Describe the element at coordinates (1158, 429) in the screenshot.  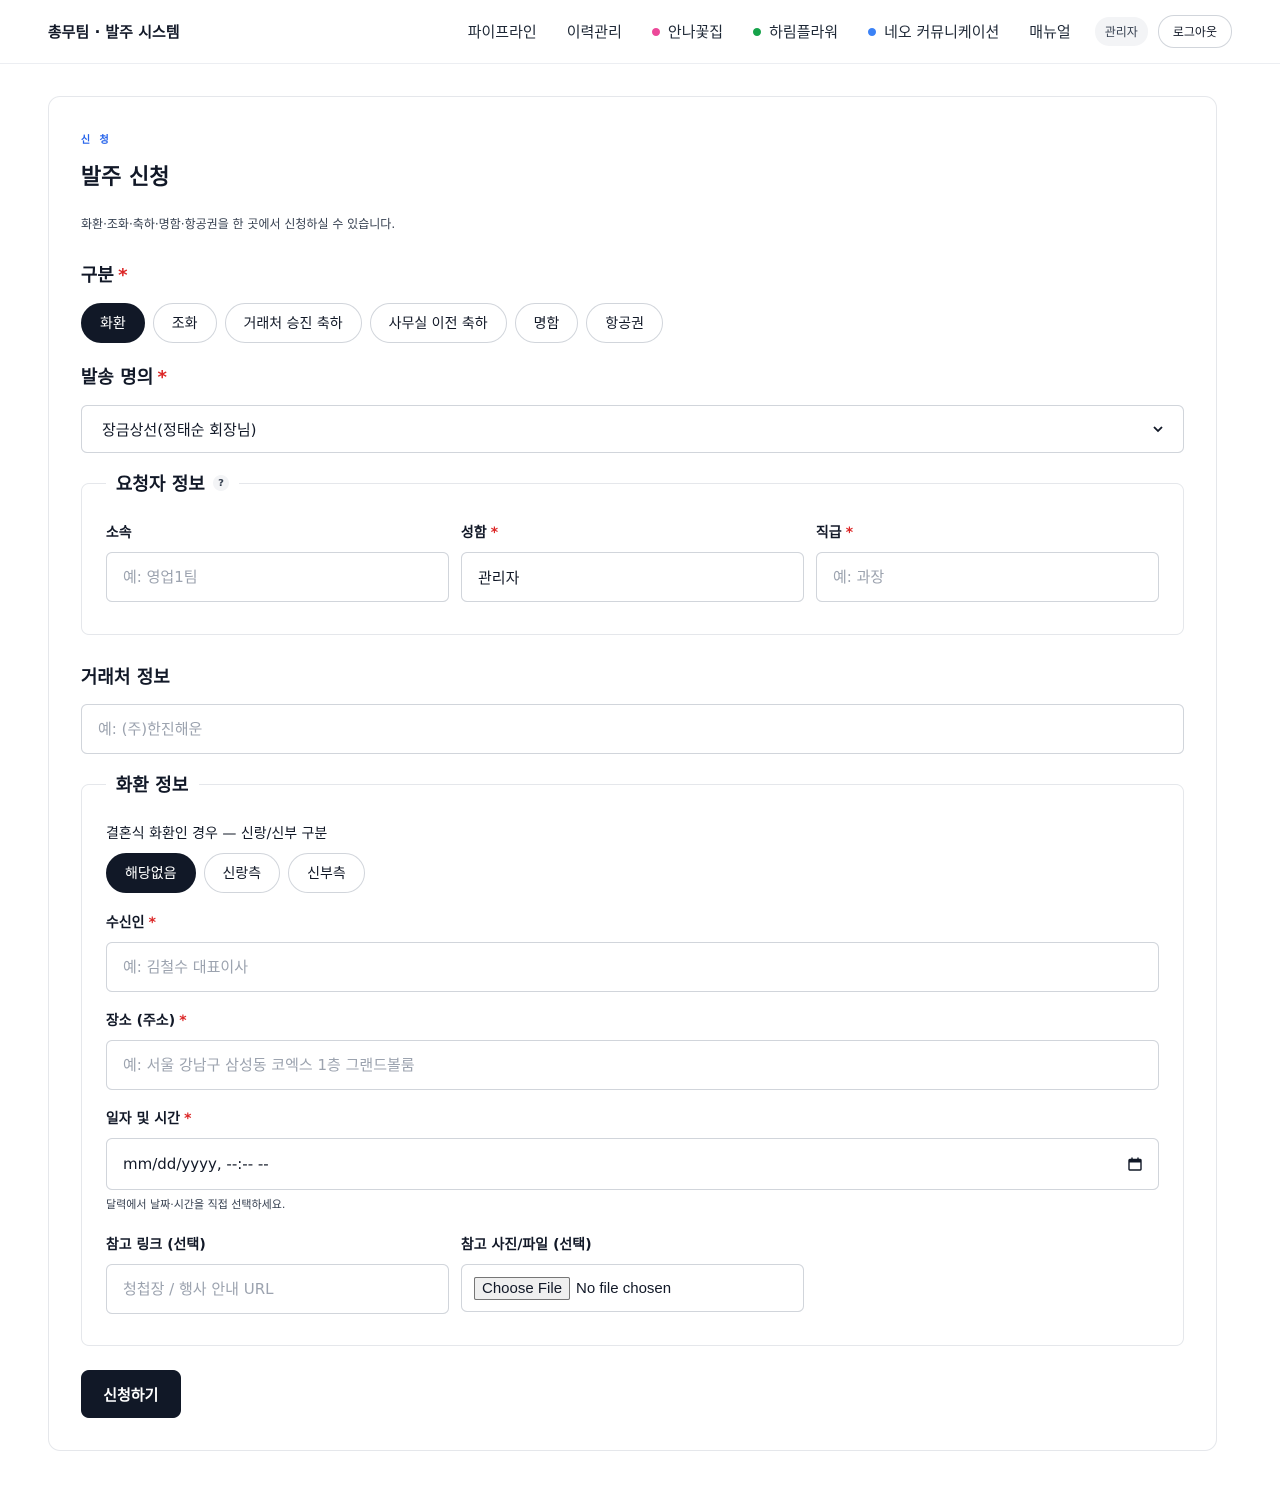
I see `chevron-down-icon` at that location.